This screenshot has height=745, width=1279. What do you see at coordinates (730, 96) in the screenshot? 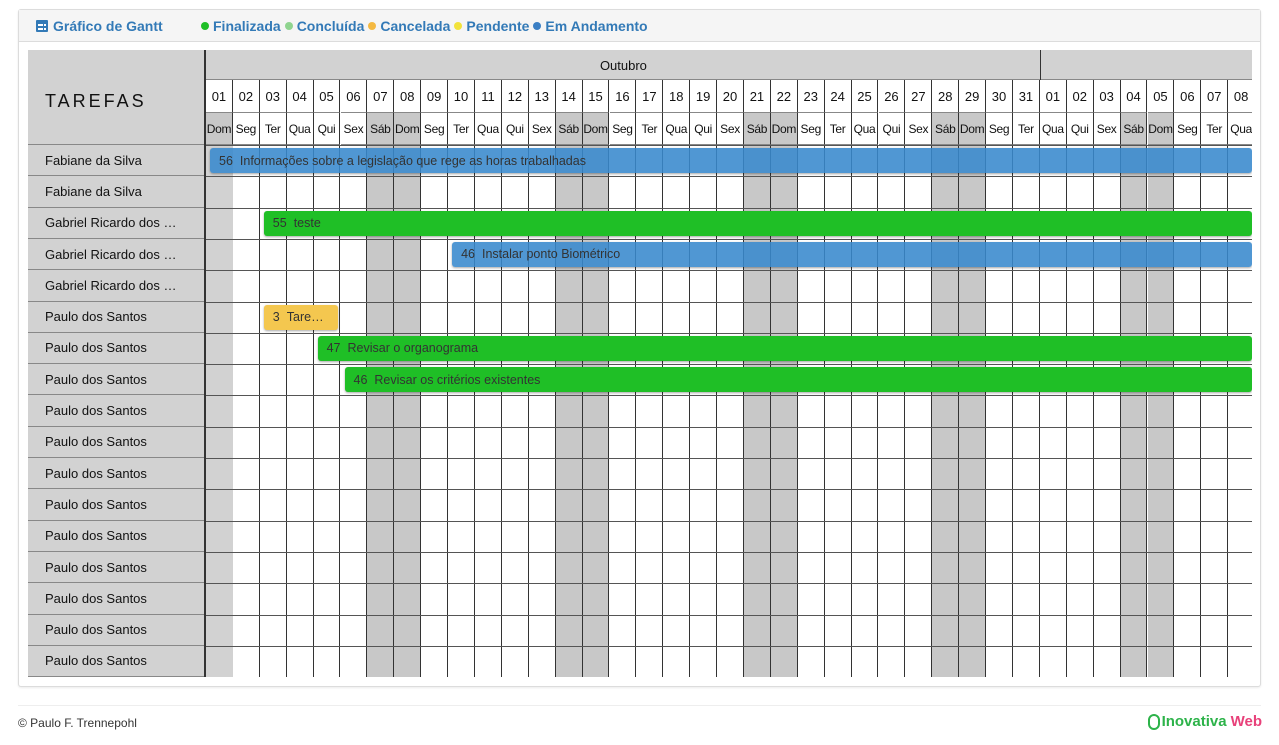
I see `day-number-cell: 20` at bounding box center [730, 96].